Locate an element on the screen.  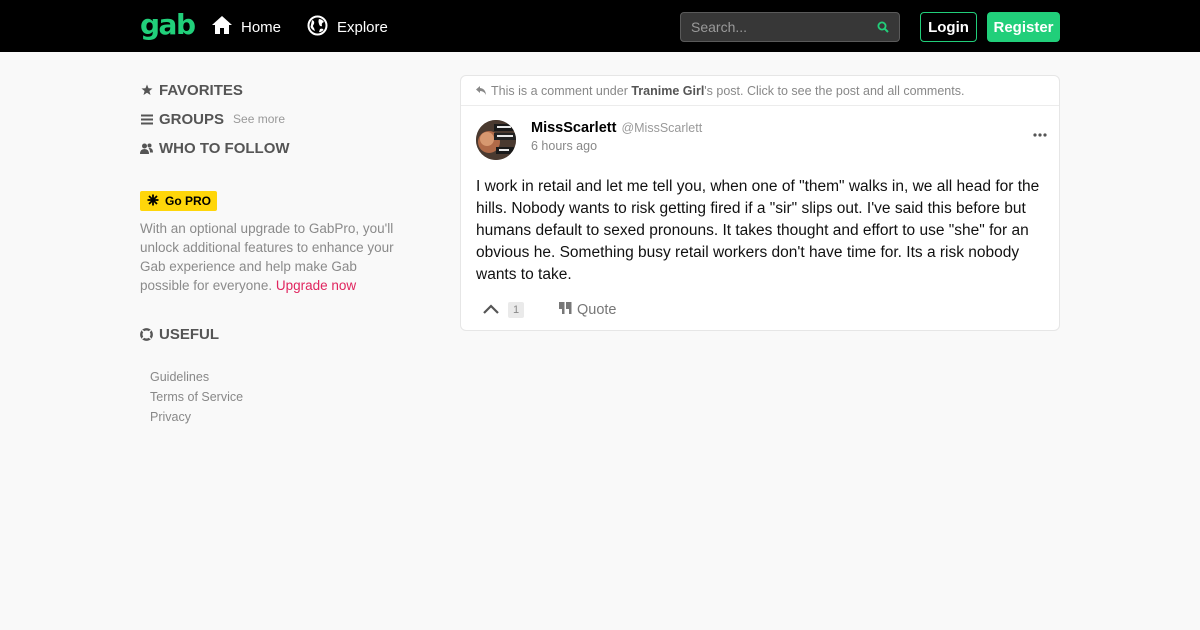
chevron-up-icon is located at coordinates (491, 310).